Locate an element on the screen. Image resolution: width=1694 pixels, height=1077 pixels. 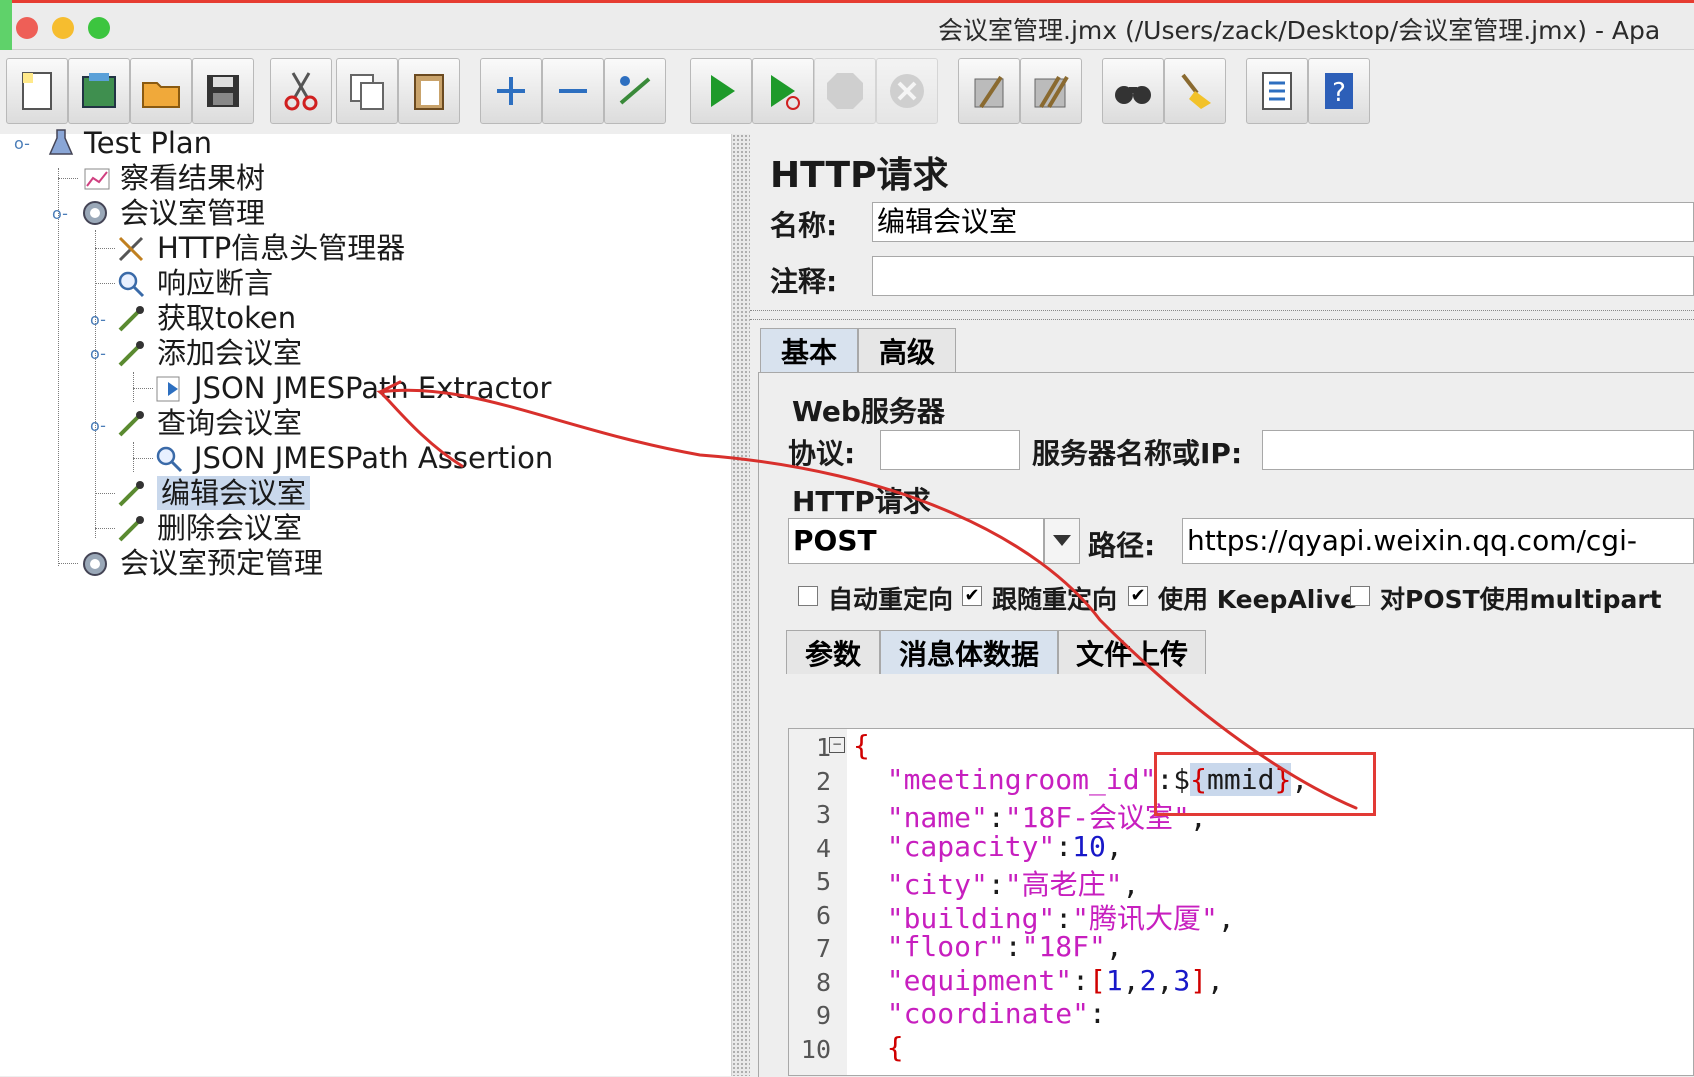
code-line-4: "capacity":10, is located at coordinates (1004, 846).